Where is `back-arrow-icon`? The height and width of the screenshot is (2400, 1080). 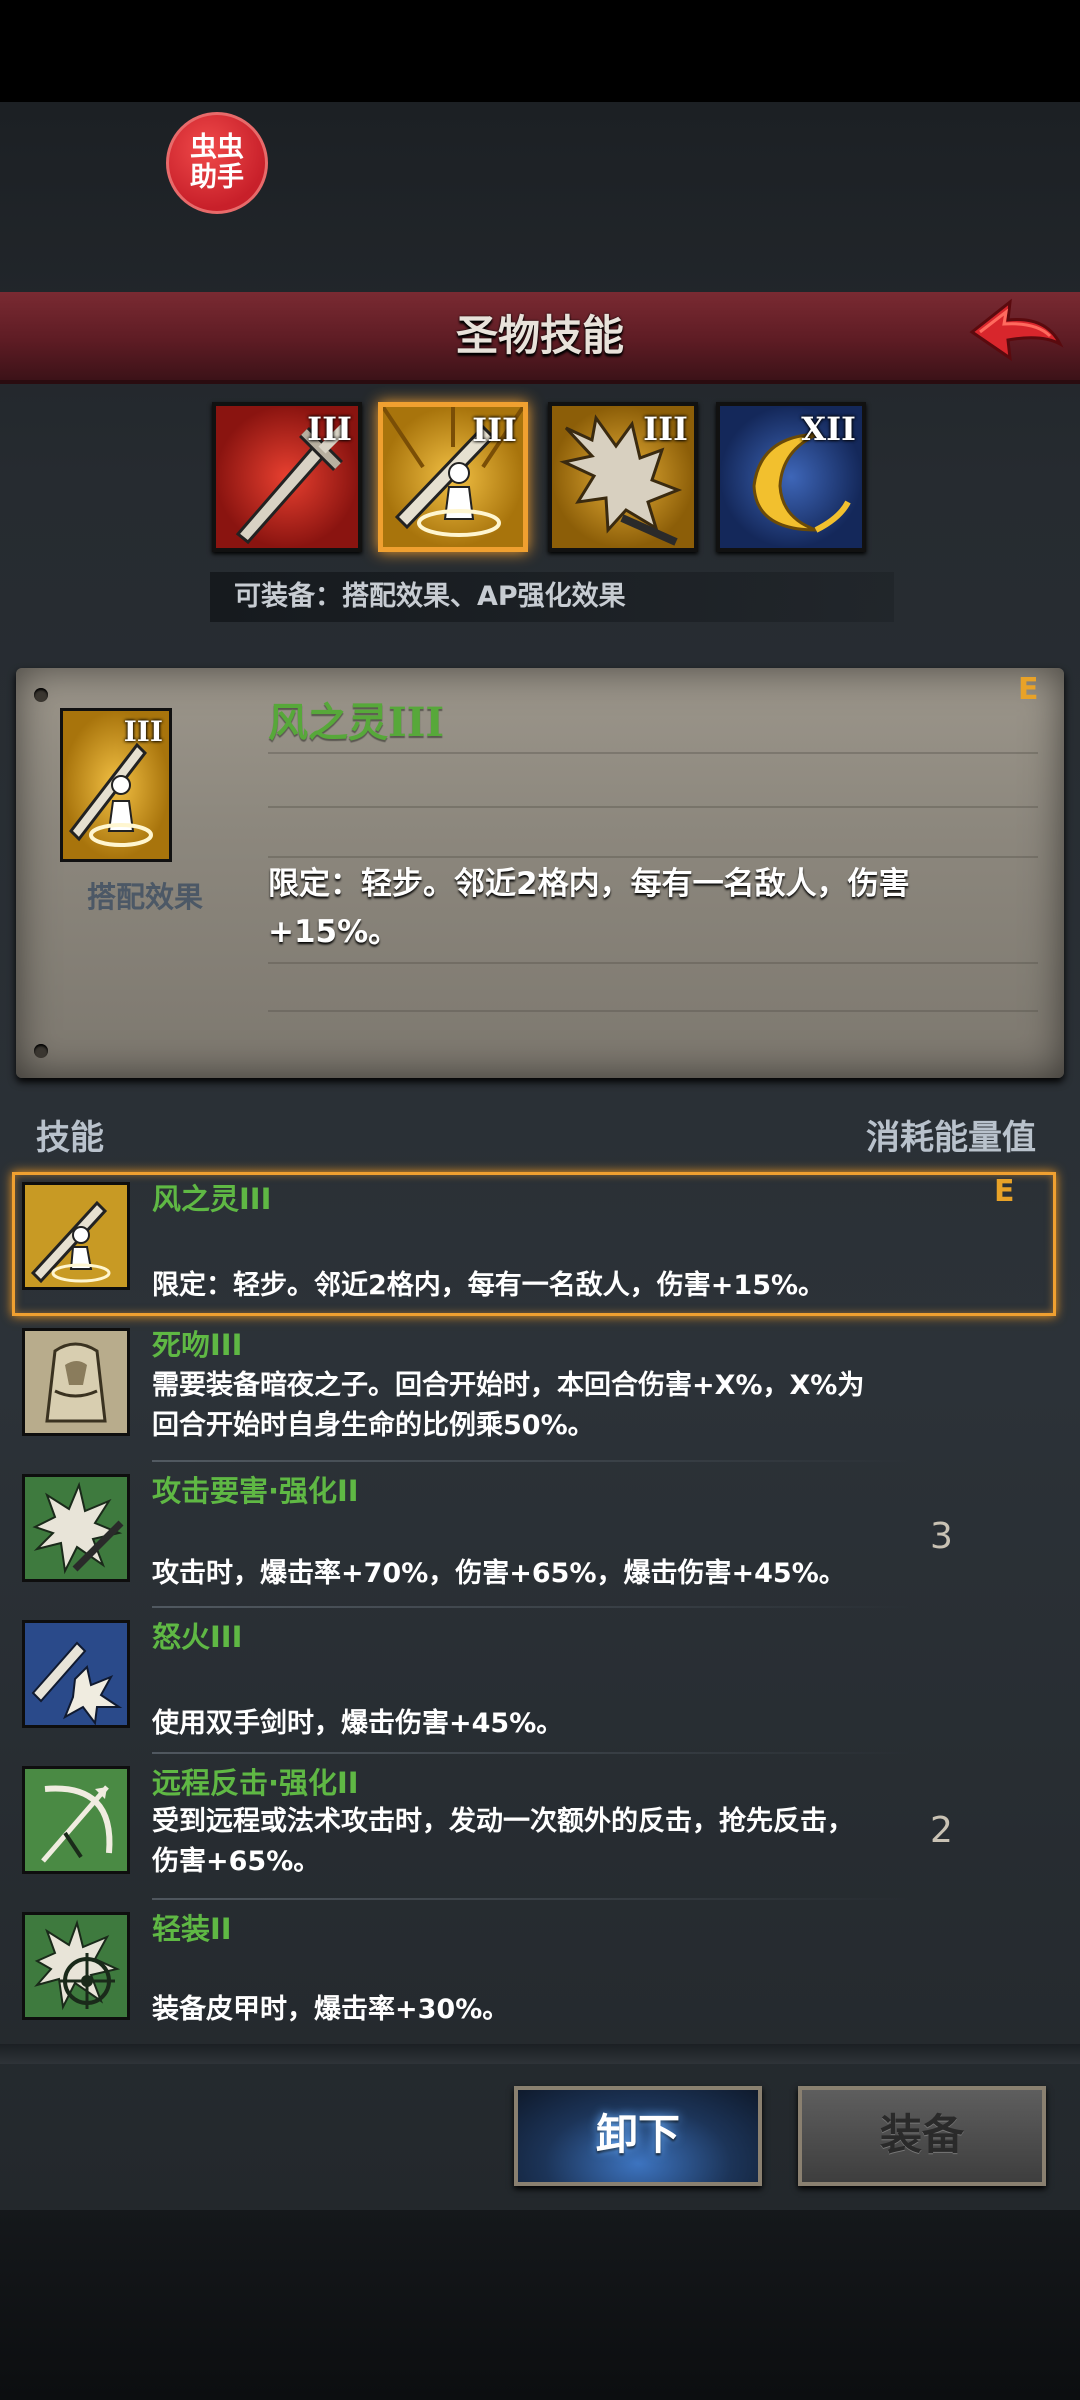
back-arrow-icon is located at coordinates (1016, 330).